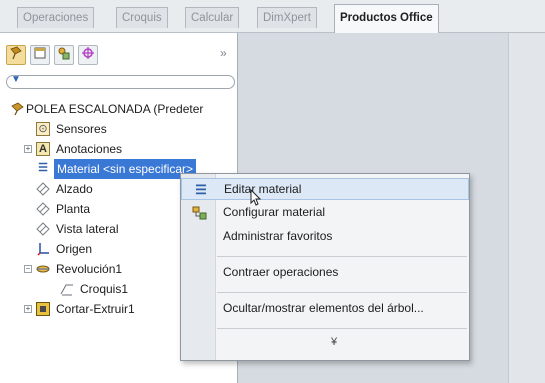 This screenshot has width=545, height=383. What do you see at coordinates (142, 17) in the screenshot?
I see `tab-croquis: Croquis` at bounding box center [142, 17].